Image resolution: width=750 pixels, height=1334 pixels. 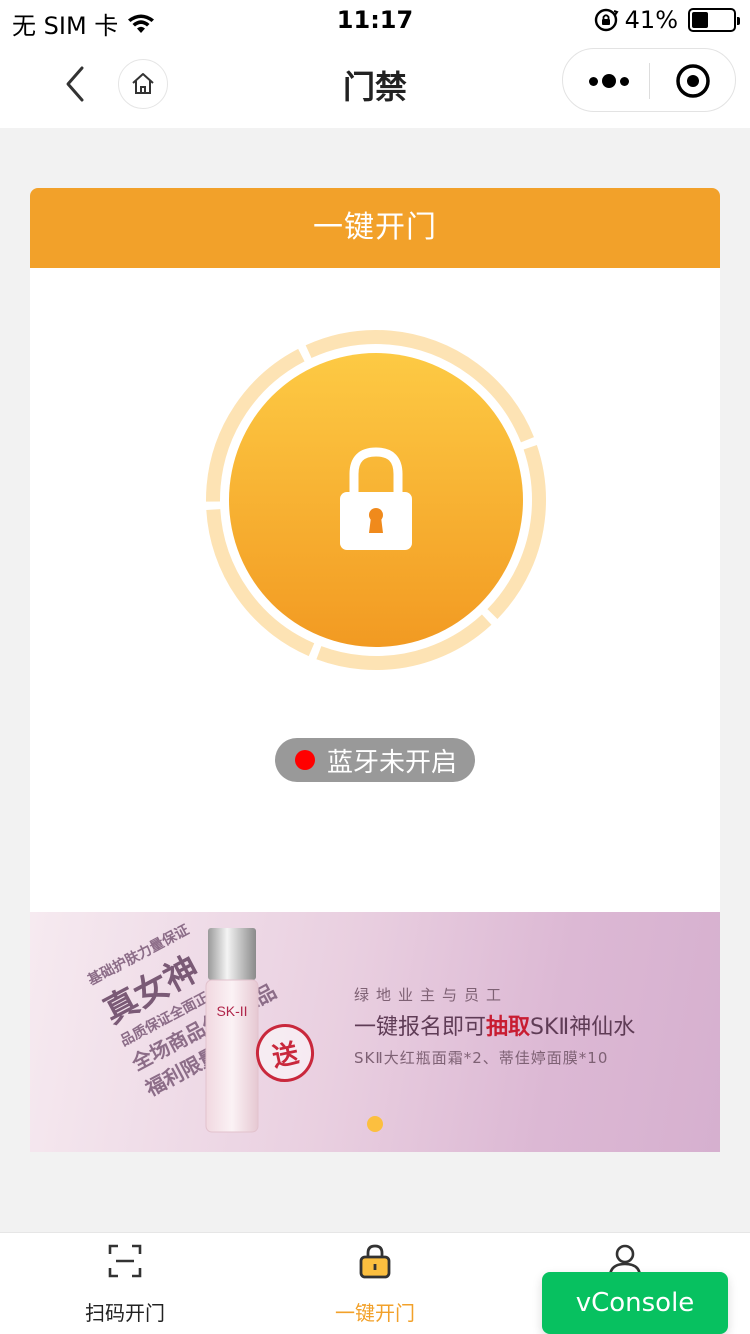 What do you see at coordinates (375, 84) in the screenshot?
I see `nav-bar: 门禁` at bounding box center [375, 84].